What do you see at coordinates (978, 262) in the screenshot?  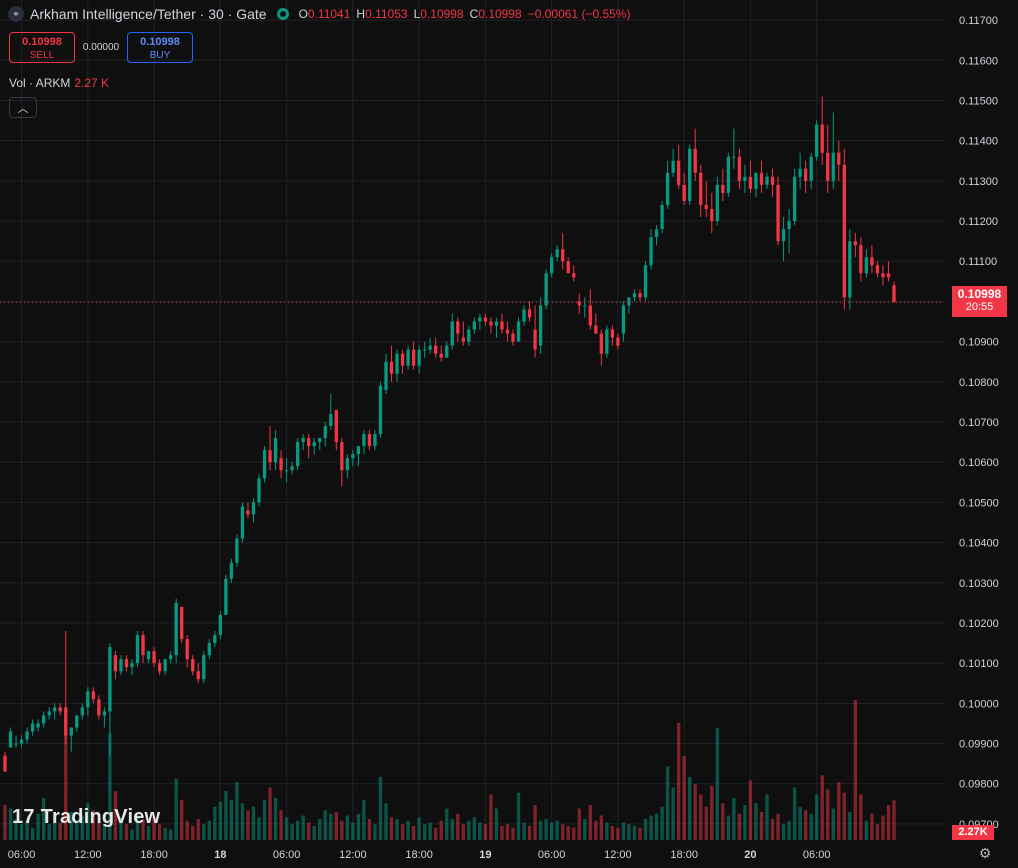 I see `price-tick-label: 0.11100` at bounding box center [978, 262].